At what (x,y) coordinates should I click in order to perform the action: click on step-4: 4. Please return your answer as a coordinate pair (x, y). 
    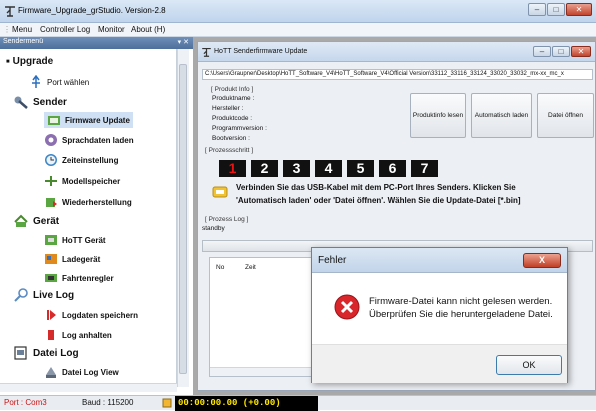
    Looking at the image, I should click on (328, 168).